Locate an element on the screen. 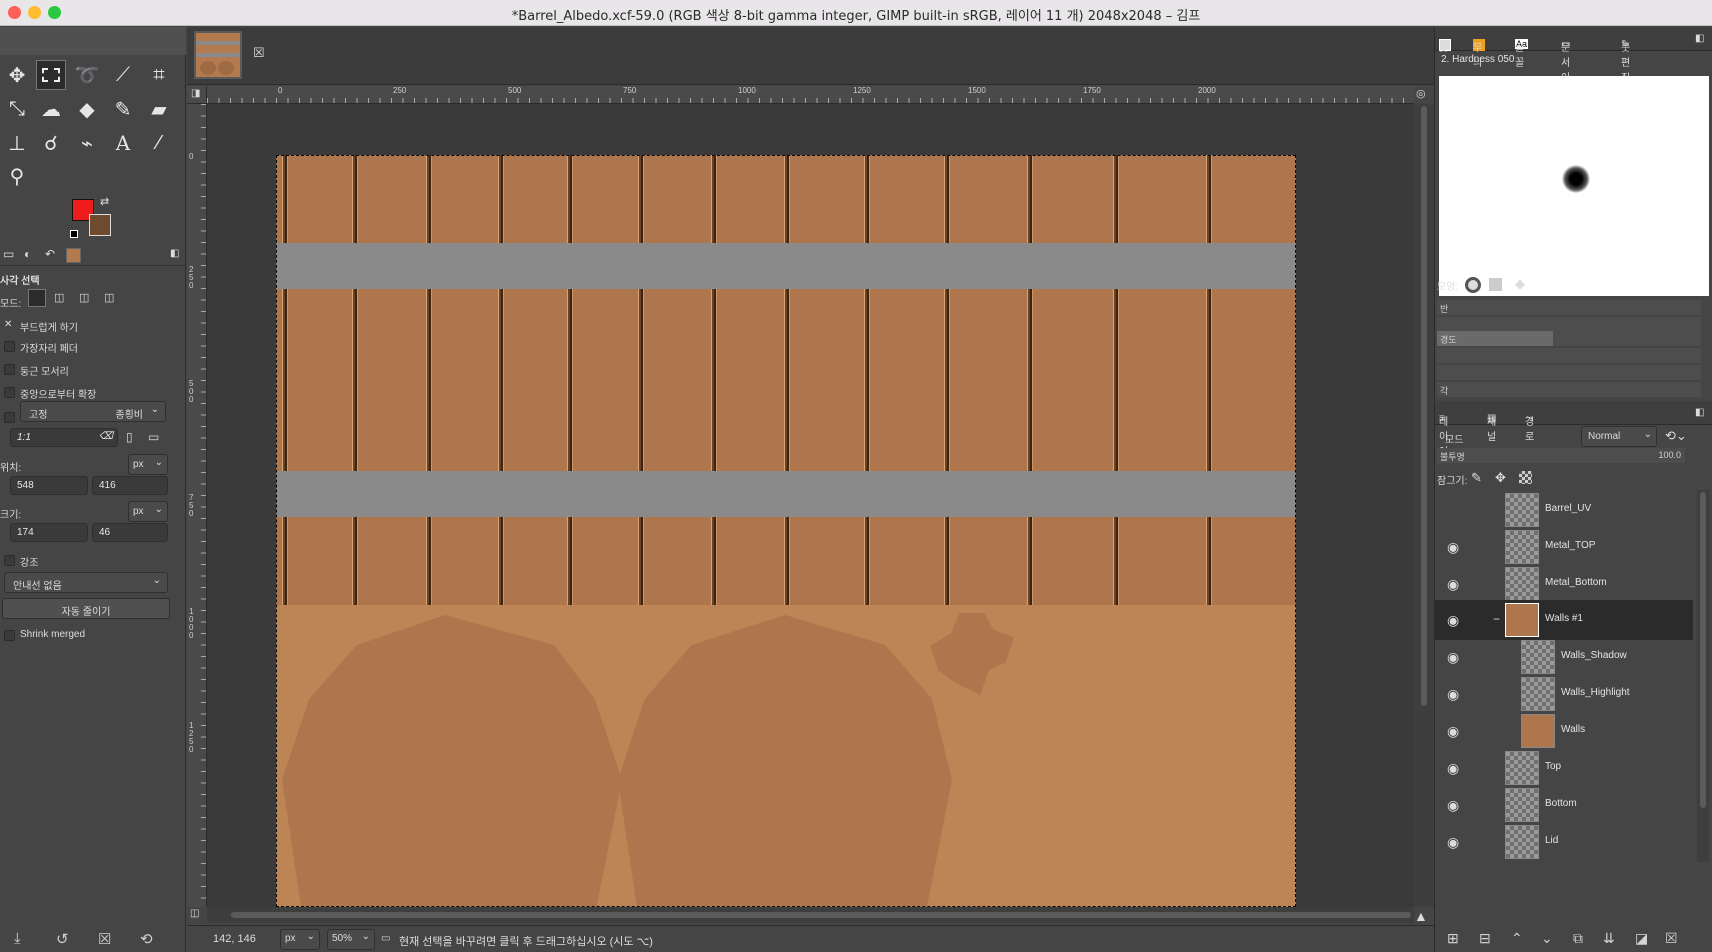 The width and height of the screenshot is (1712, 952). layer-row: ◉ Bottom is located at coordinates (1564, 805).